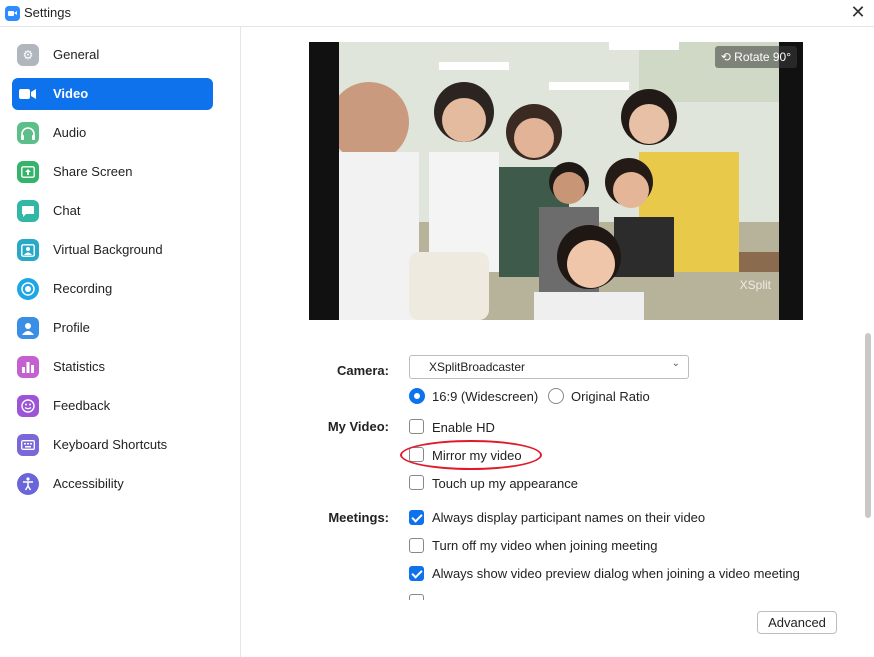 The width and height of the screenshot is (874, 657). Describe the element at coordinates (868, 425) in the screenshot. I see `scrollbar-thumb` at that location.